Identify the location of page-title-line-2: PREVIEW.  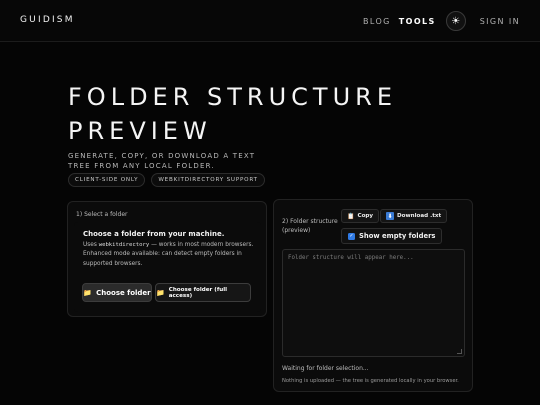
(140, 131).